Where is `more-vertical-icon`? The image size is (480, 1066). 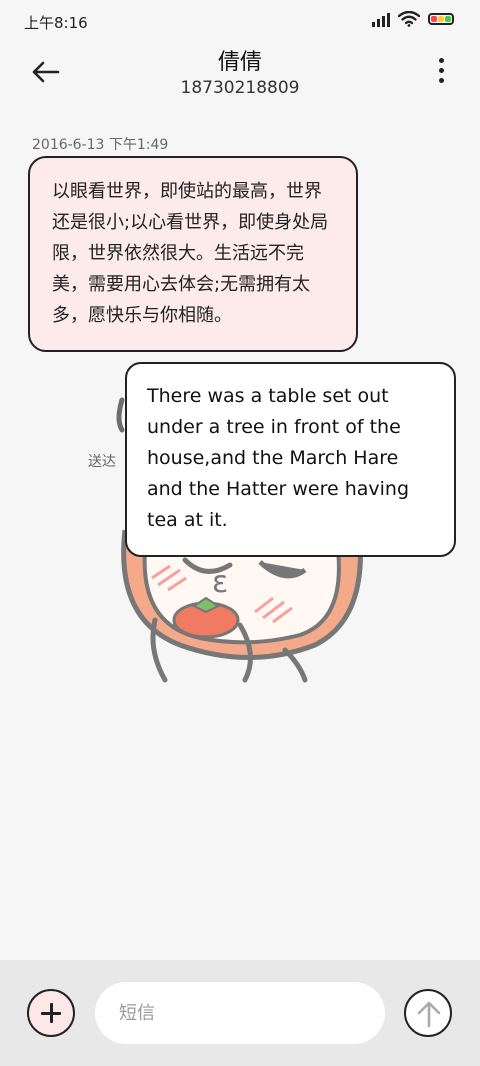
more-vertical-icon is located at coordinates (441, 73).